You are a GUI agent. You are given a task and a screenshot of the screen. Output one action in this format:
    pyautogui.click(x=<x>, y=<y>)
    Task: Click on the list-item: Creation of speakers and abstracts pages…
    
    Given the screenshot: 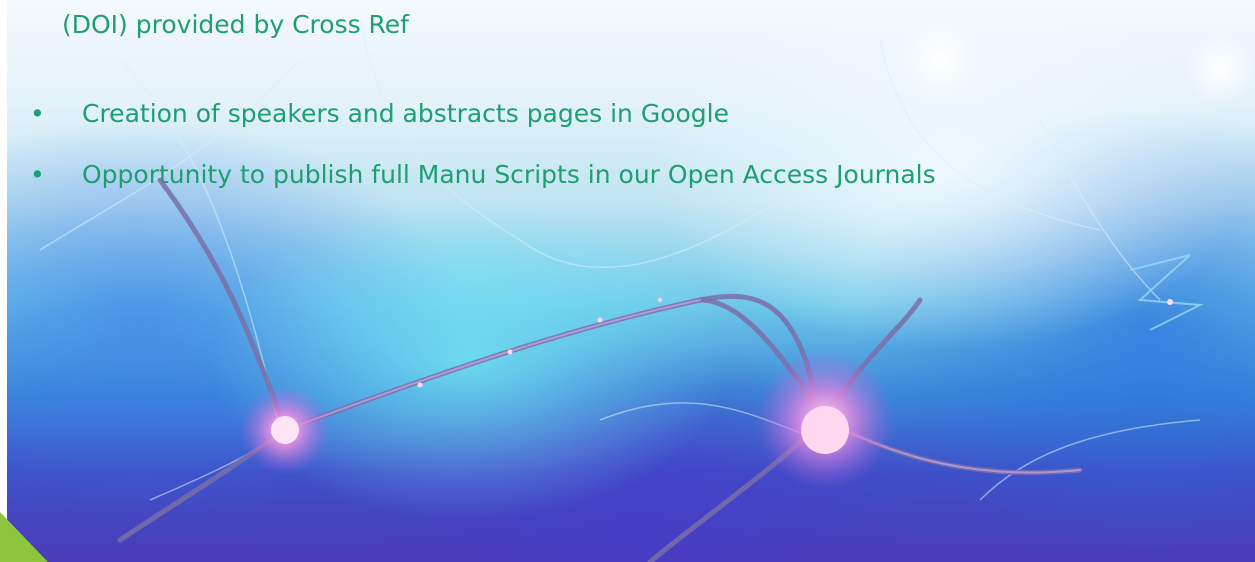 What is the action you would take?
    pyautogui.click(x=405, y=113)
    